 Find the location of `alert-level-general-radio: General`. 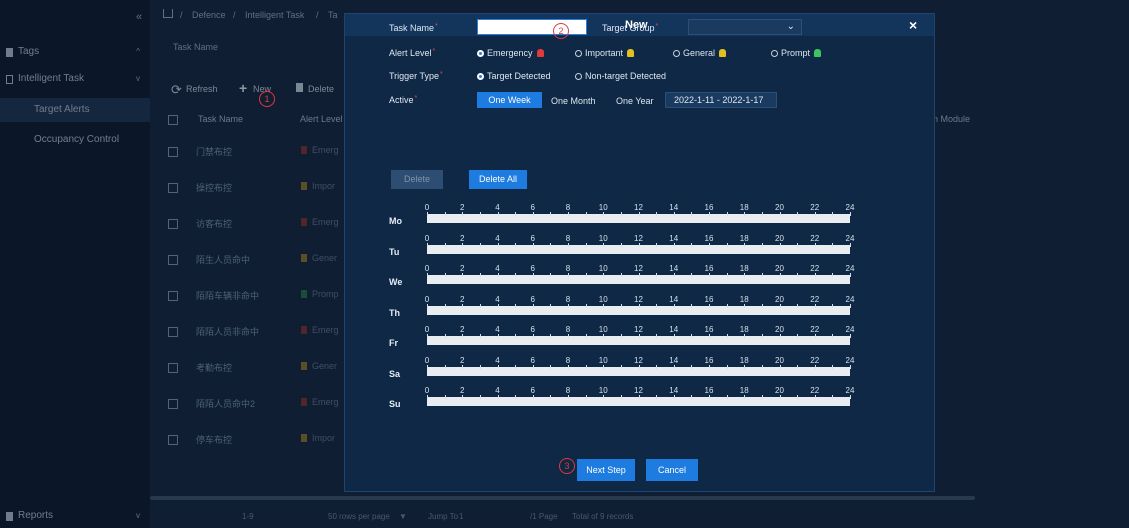

alert-level-general-radio: General is located at coordinates (700, 53).